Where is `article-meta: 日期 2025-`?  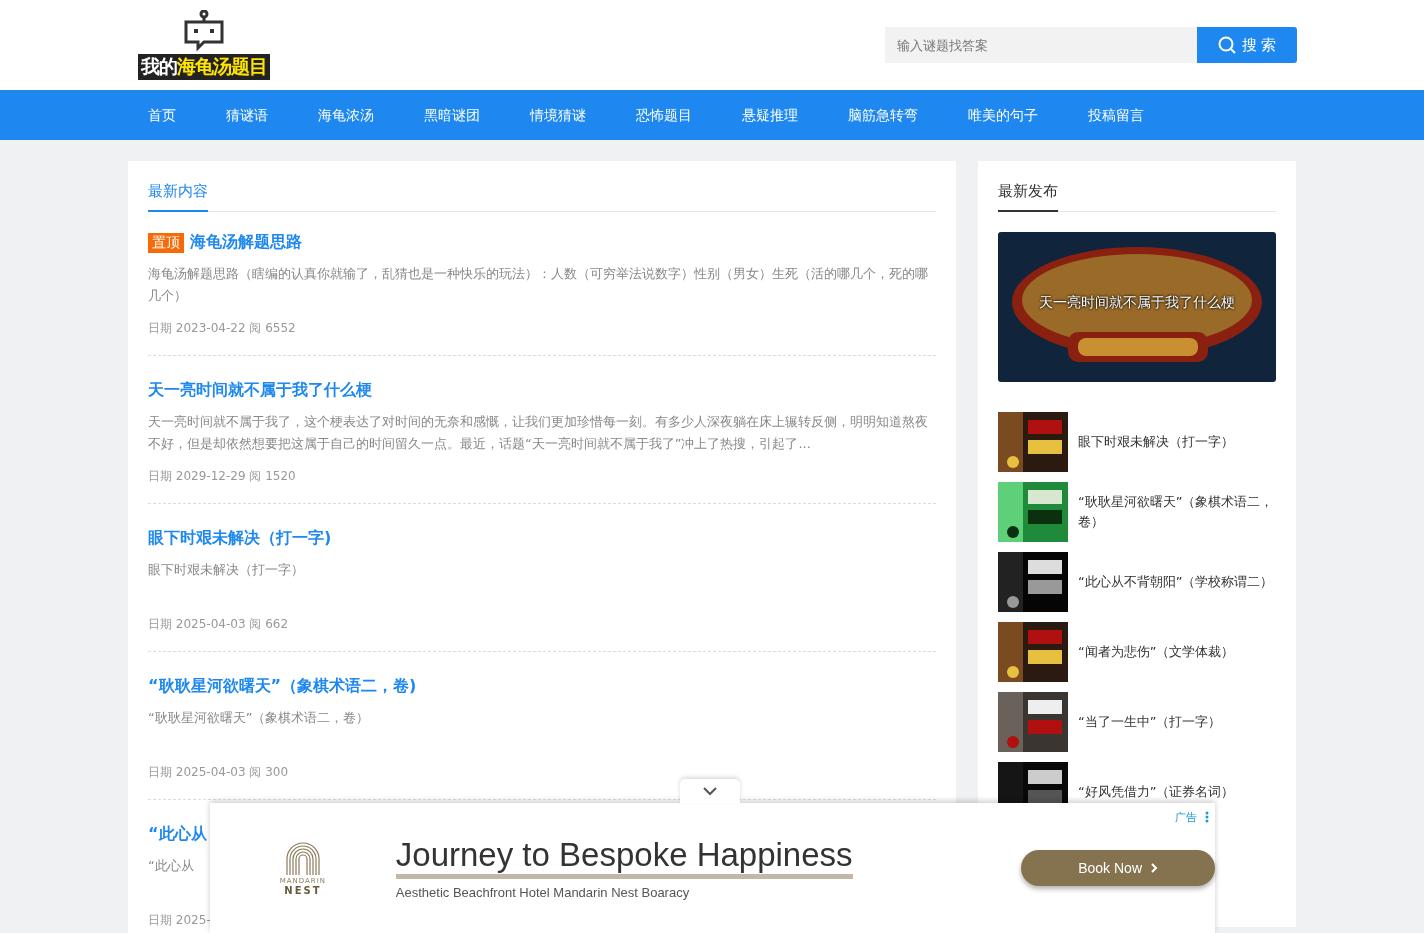 article-meta: 日期 2025- is located at coordinates (179, 920).